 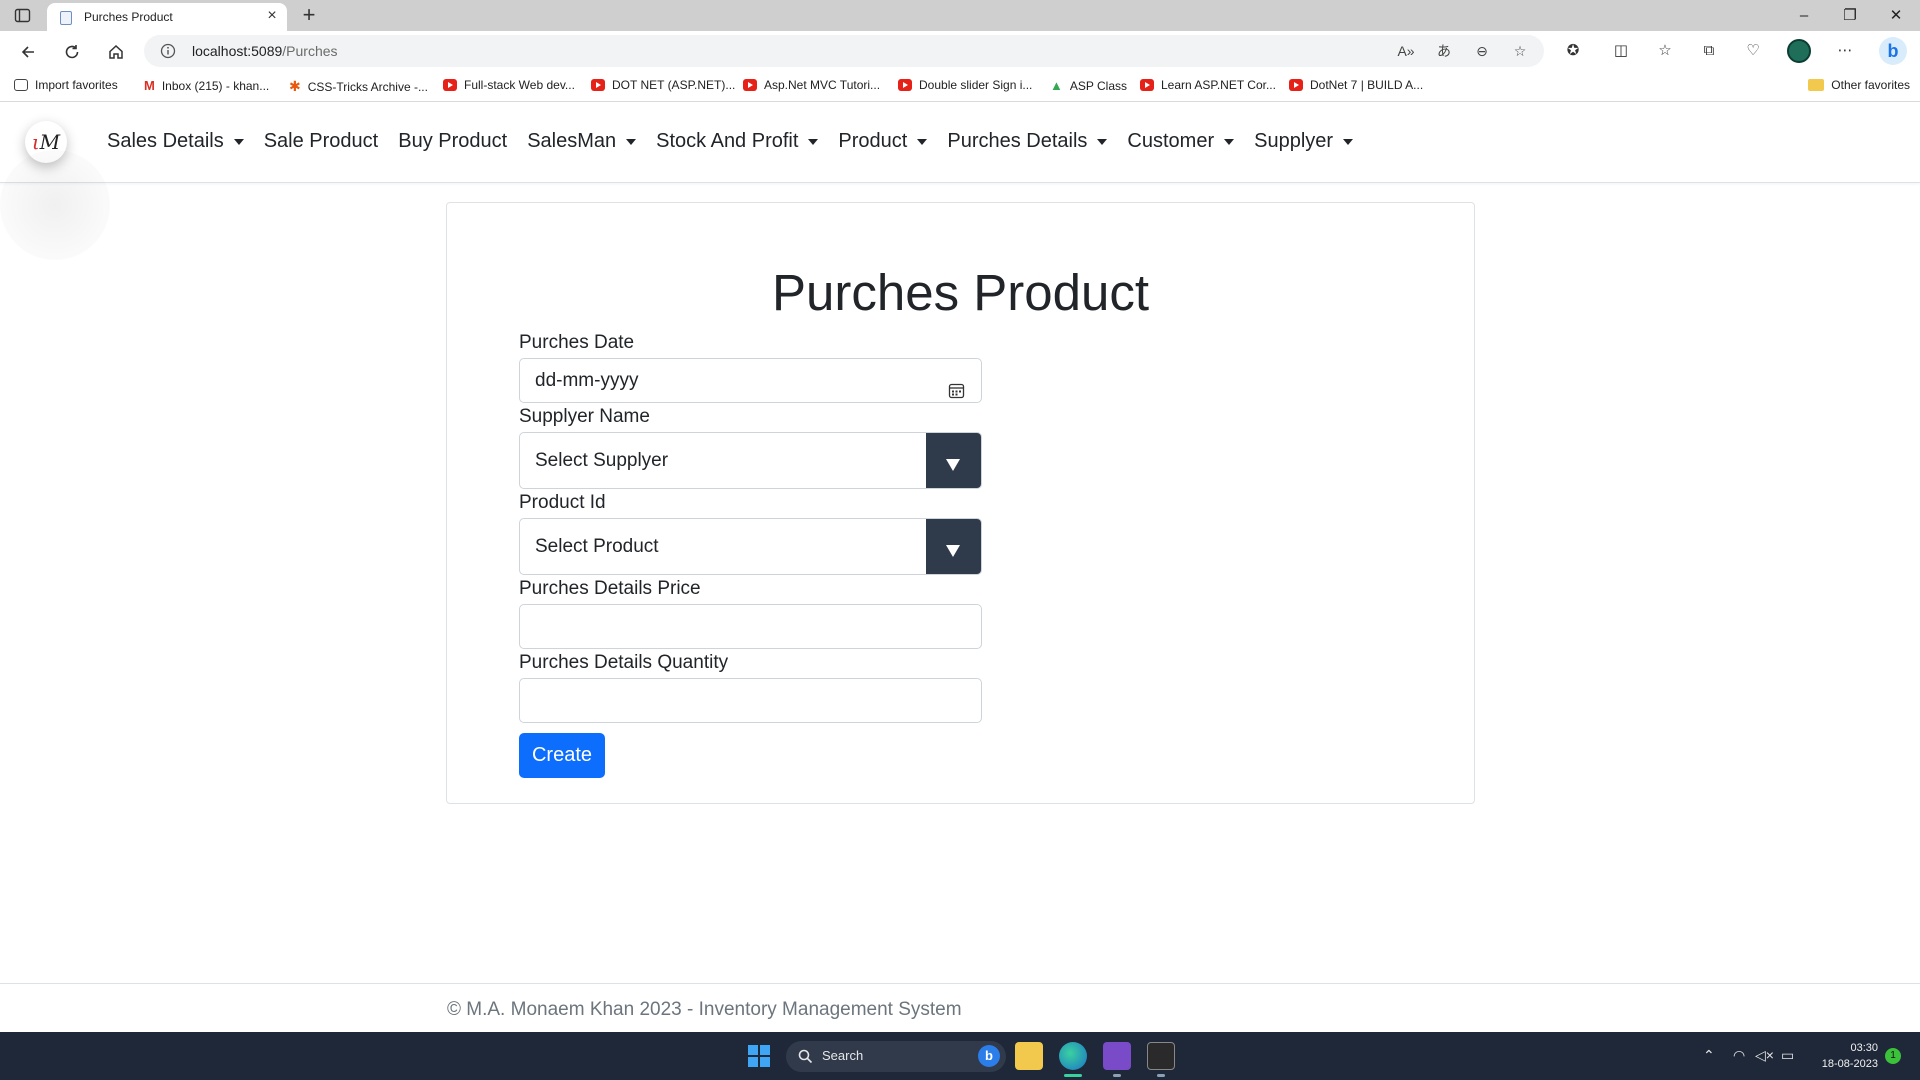 What do you see at coordinates (587, 380) in the screenshot?
I see `date-placeholder: dd-mm-yyyy` at bounding box center [587, 380].